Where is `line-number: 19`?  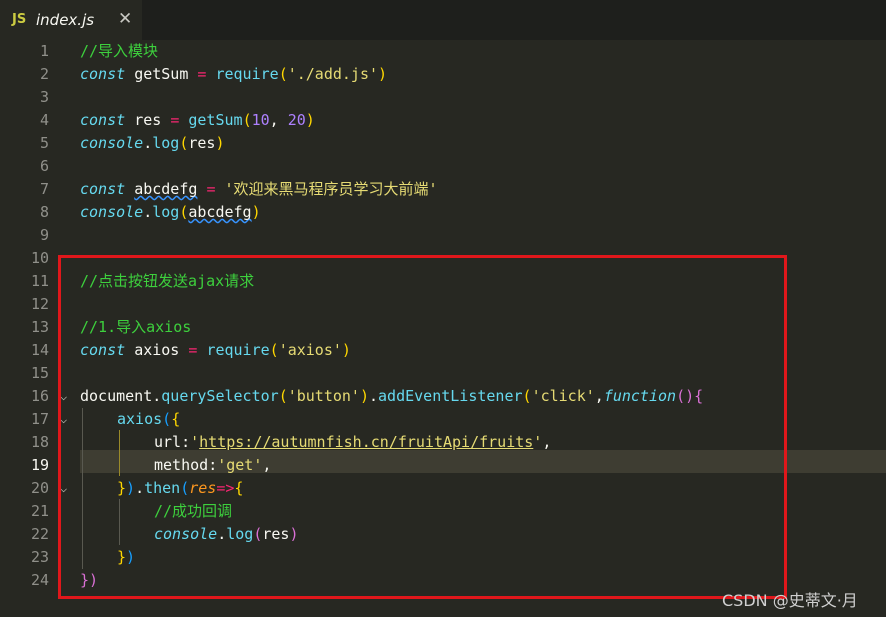
line-number: 19 is located at coordinates (39, 465).